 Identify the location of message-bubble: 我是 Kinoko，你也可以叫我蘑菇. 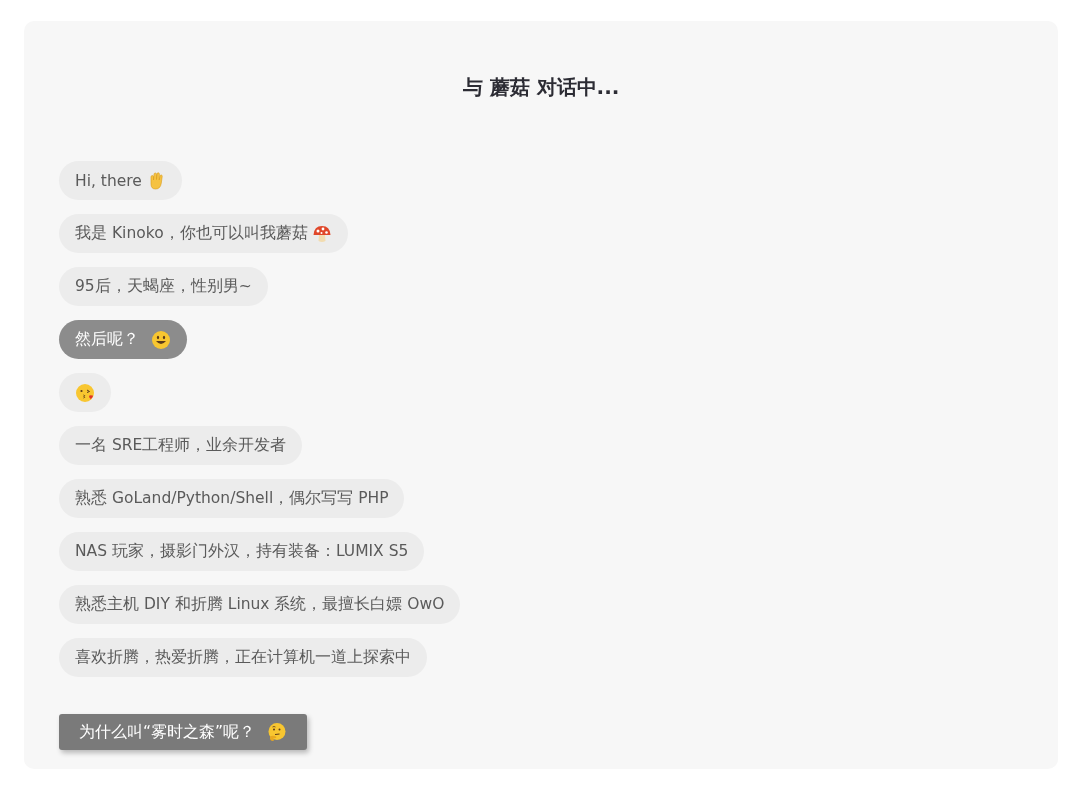
(203, 233).